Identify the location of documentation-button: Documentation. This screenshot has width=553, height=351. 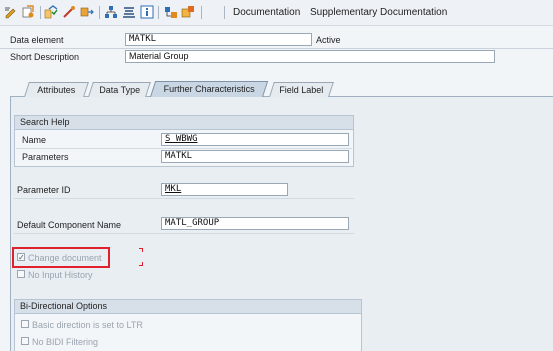
(266, 12).